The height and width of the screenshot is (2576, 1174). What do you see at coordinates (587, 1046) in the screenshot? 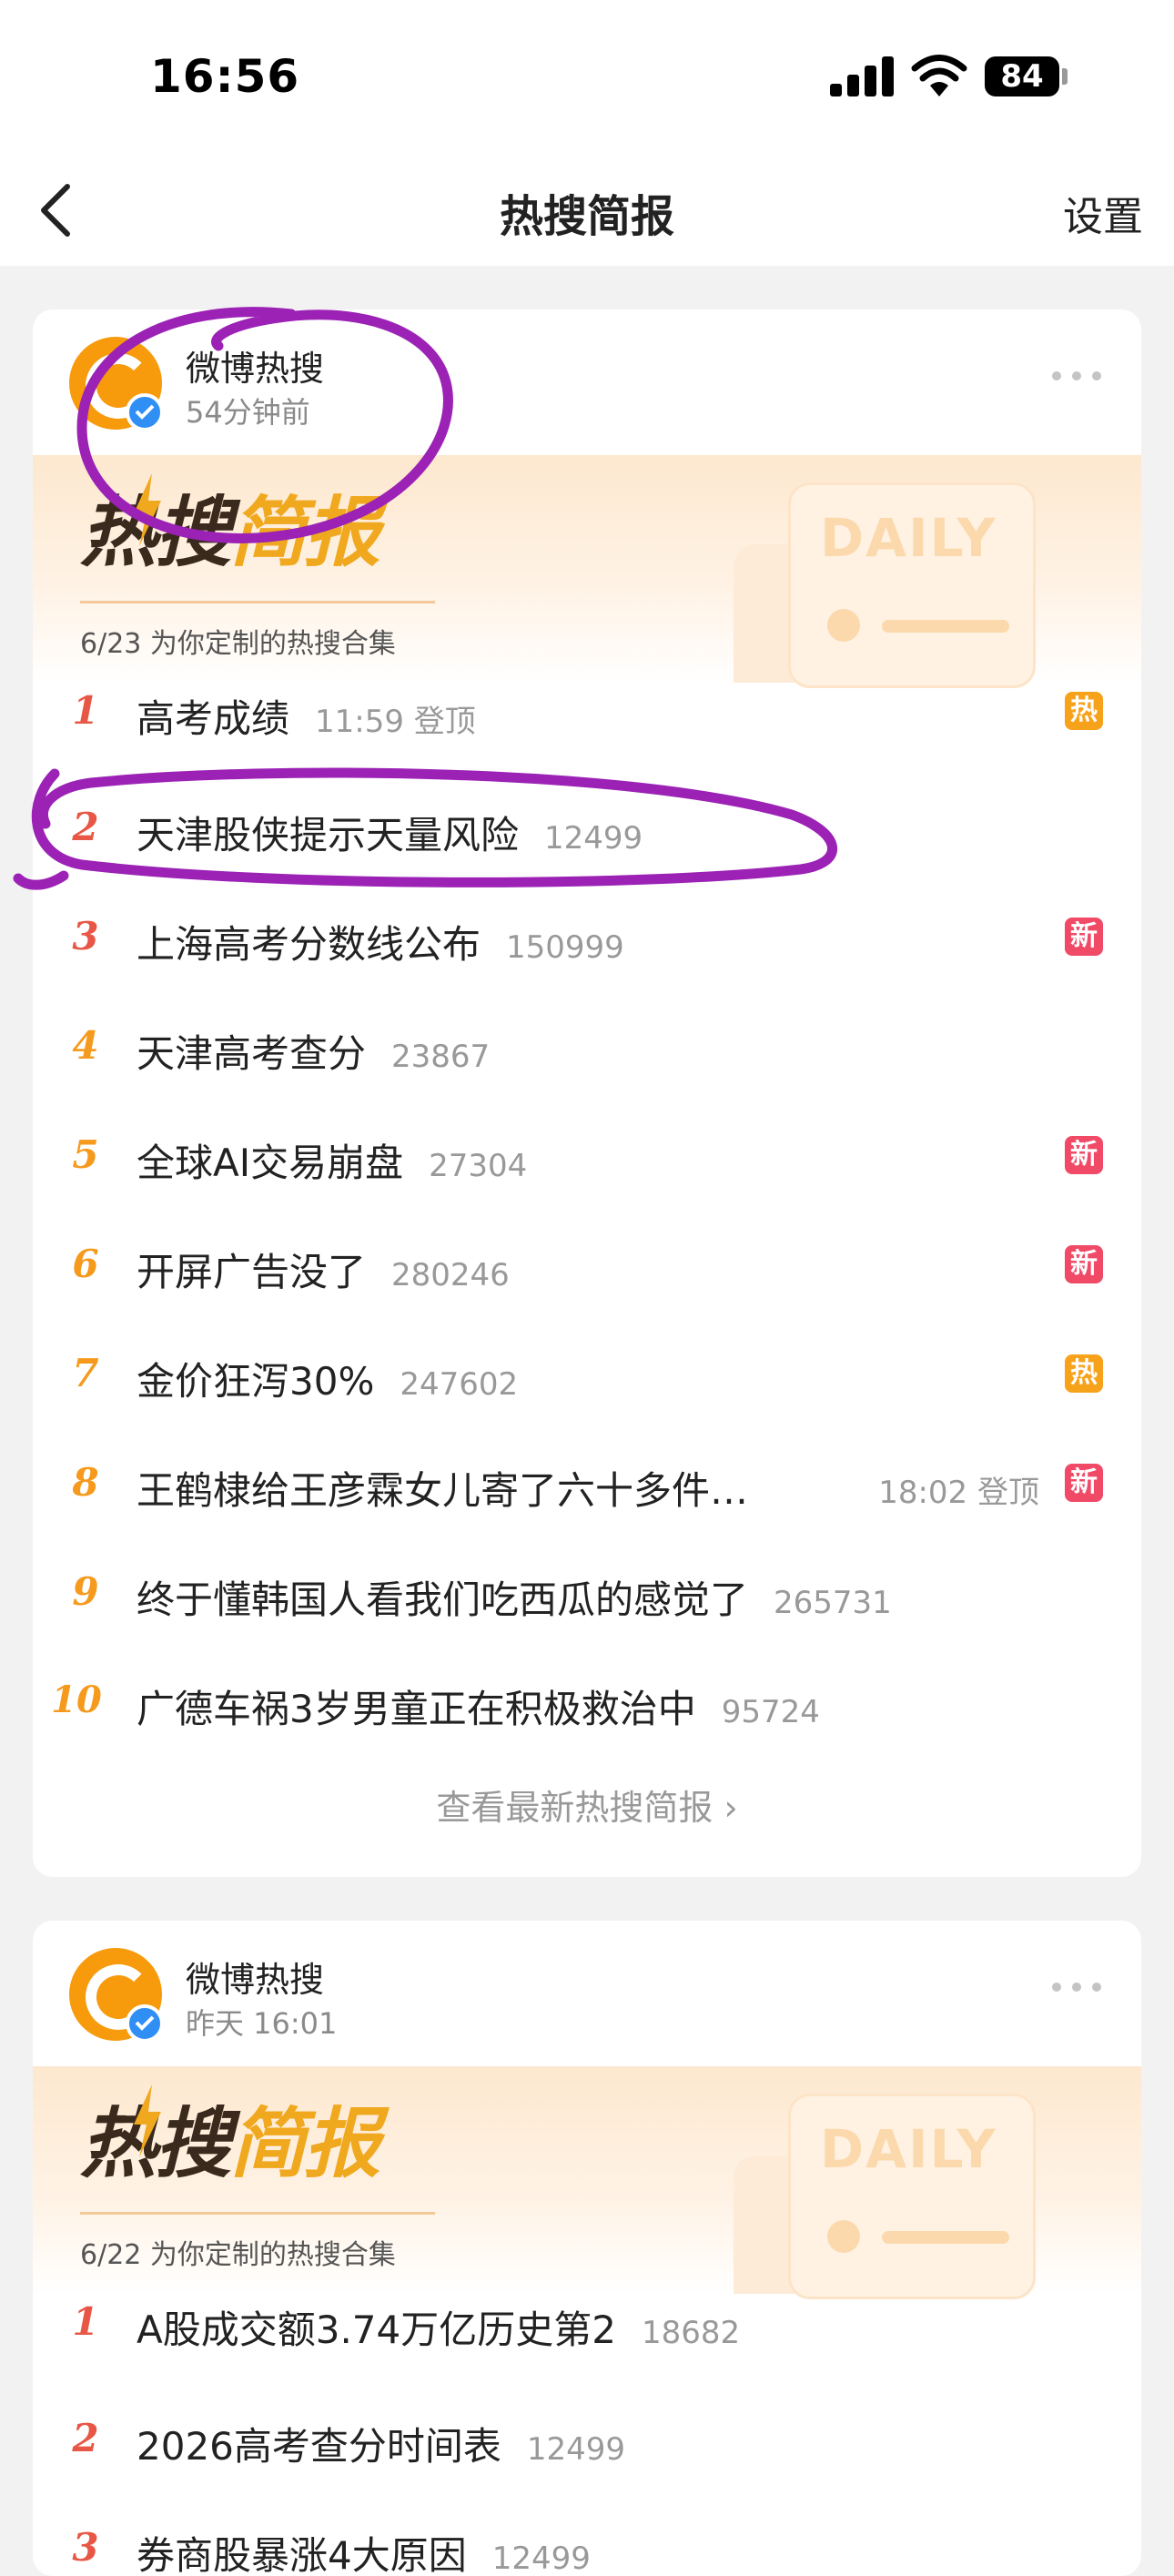
I see `hot-item-4: 4 天津高考查分 23867` at bounding box center [587, 1046].